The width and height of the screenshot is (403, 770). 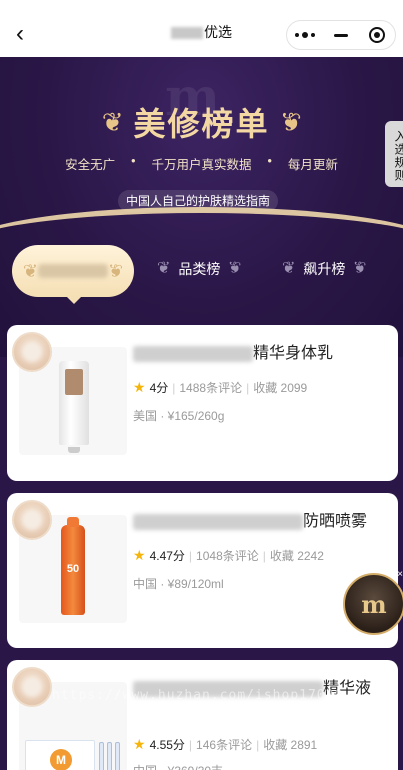 I want to click on miniprogram-capsule, so click(x=341, y=35).